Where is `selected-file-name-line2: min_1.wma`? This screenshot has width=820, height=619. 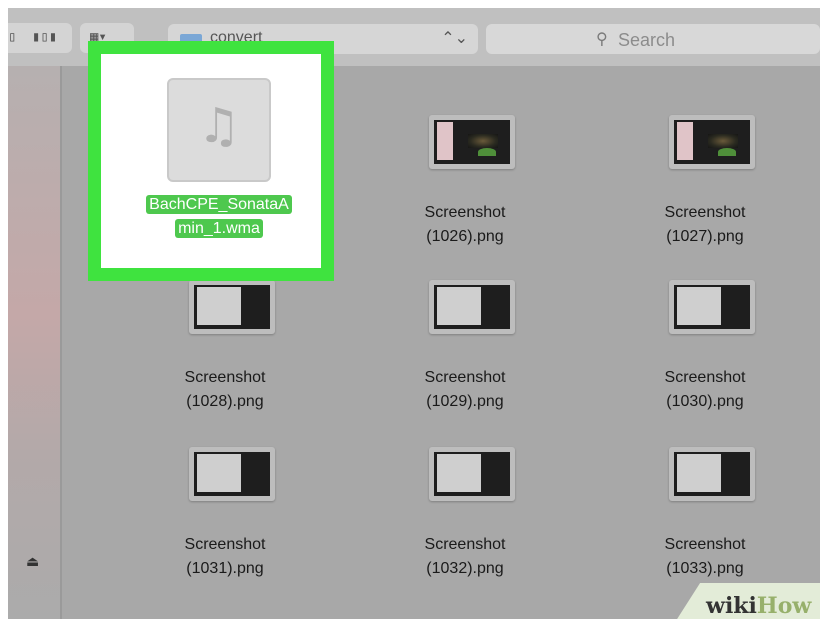 selected-file-name-line2: min_1.wma is located at coordinates (219, 228).